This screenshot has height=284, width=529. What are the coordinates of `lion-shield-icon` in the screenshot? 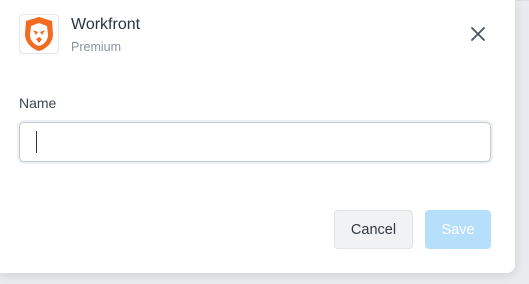 It's located at (39, 34).